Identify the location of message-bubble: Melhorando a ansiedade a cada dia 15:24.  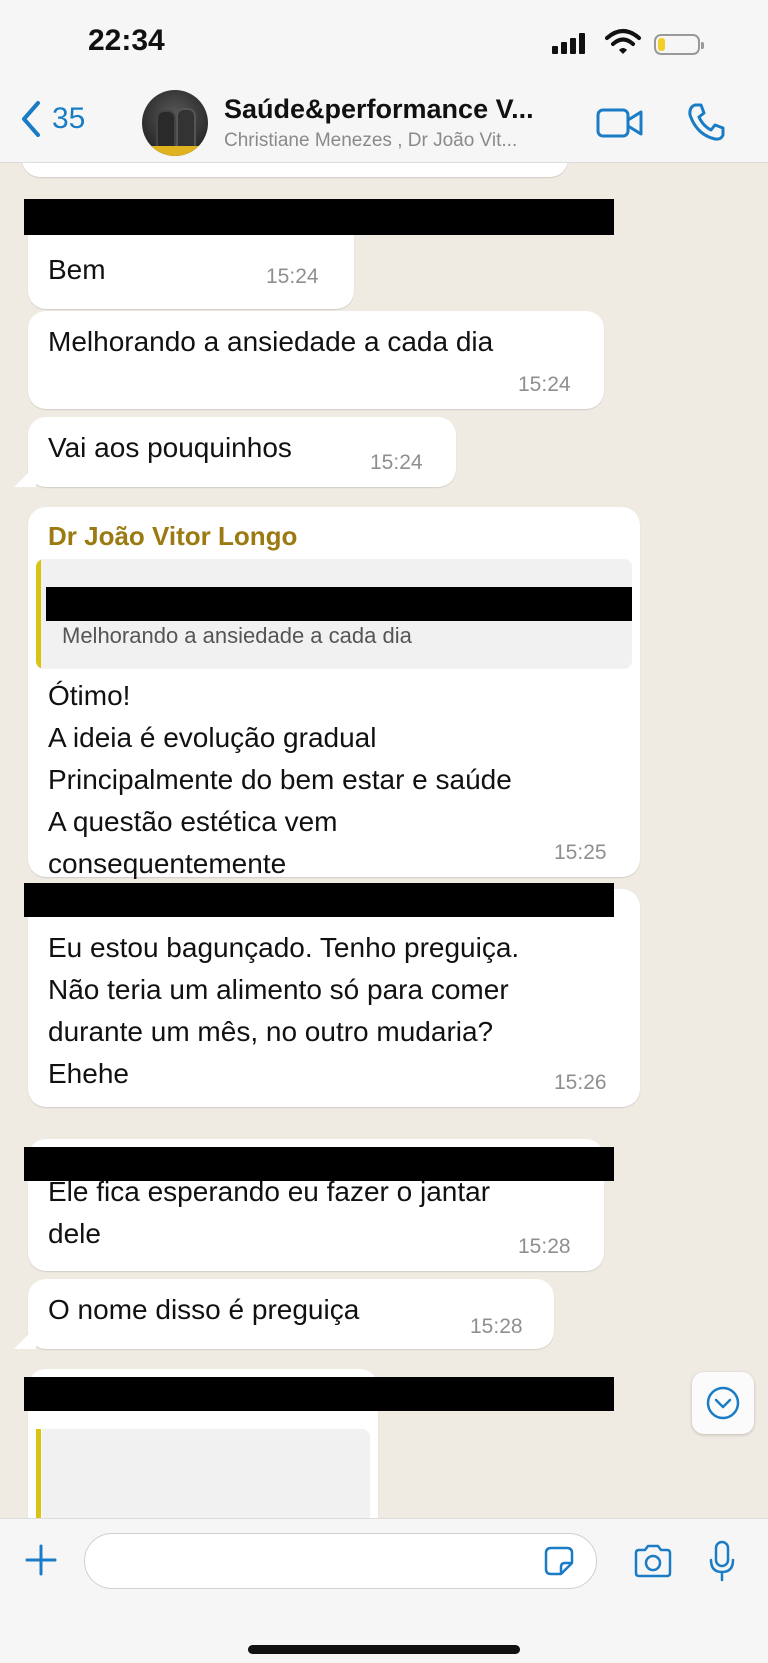
(316, 360).